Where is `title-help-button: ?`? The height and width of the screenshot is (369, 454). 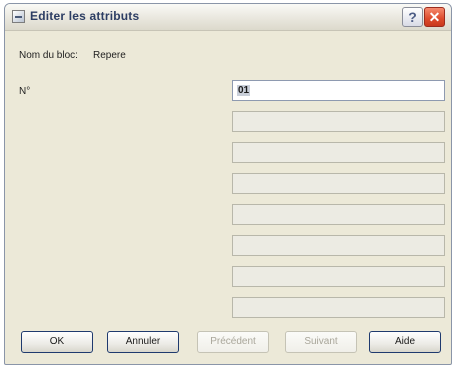 title-help-button: ? is located at coordinates (412, 17).